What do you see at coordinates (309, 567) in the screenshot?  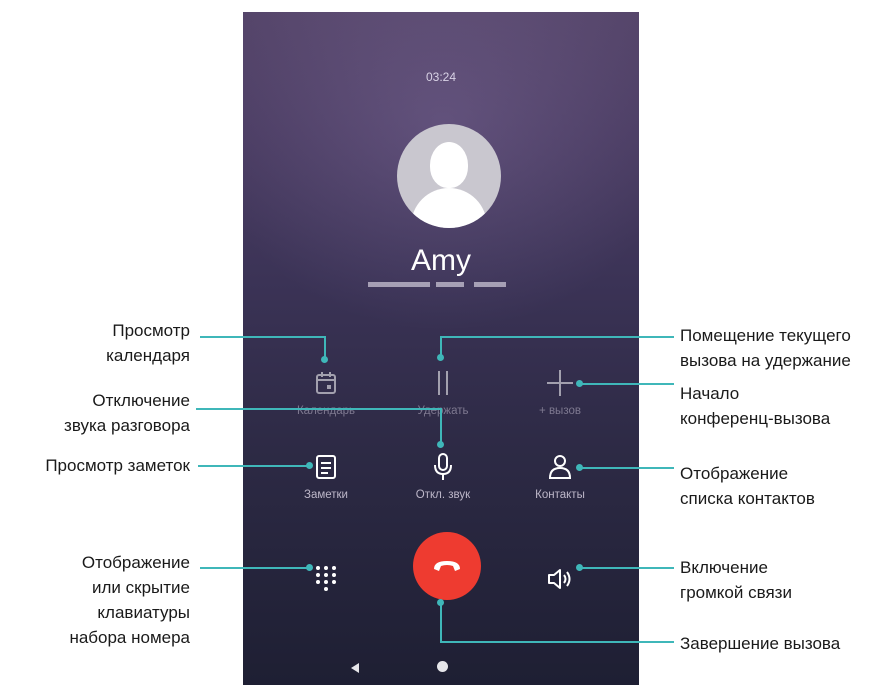 I see `callout-dot-dialpad` at bounding box center [309, 567].